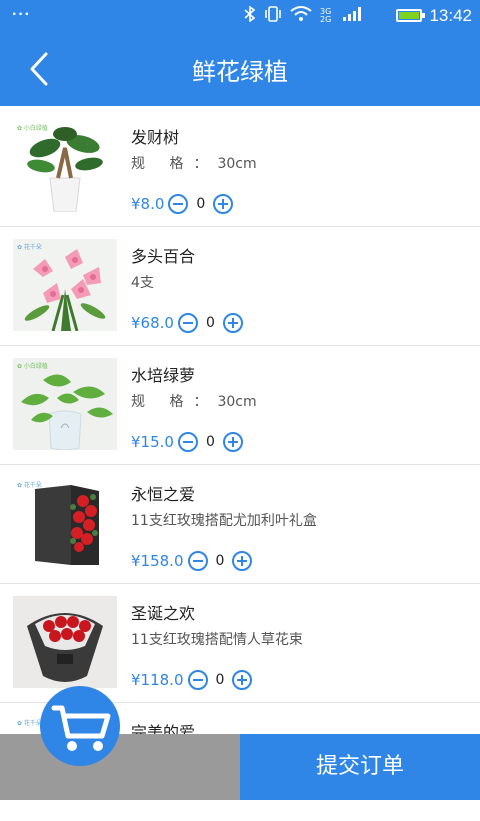  I want to click on signal-icon, so click(352, 16).